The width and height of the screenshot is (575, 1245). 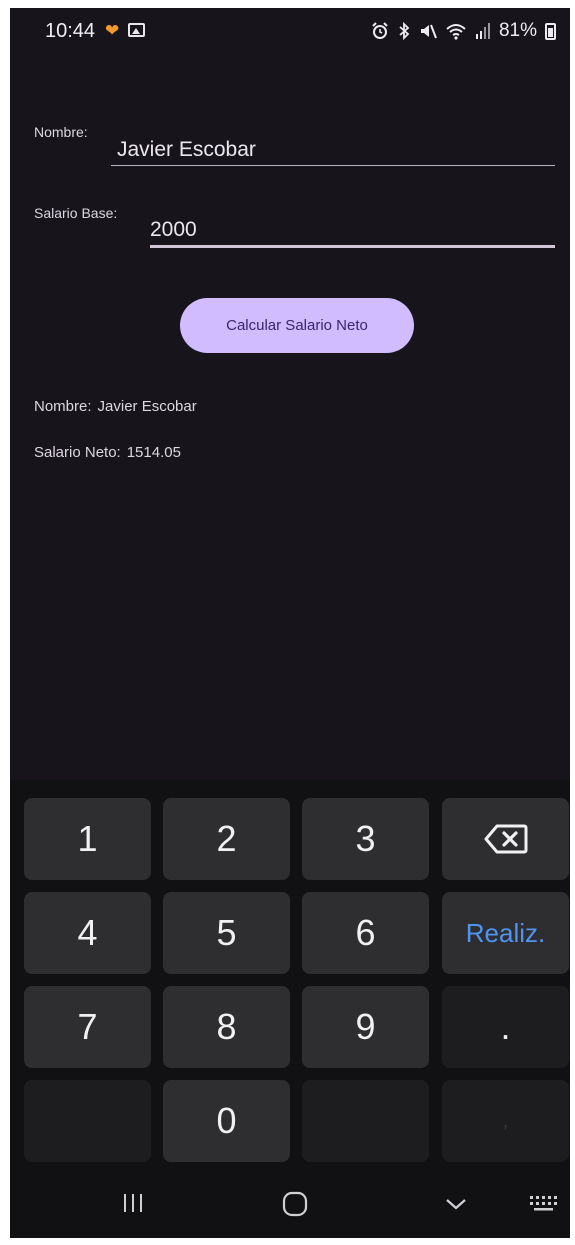 What do you see at coordinates (333, 165) in the screenshot?
I see `nombre-input-underline` at bounding box center [333, 165].